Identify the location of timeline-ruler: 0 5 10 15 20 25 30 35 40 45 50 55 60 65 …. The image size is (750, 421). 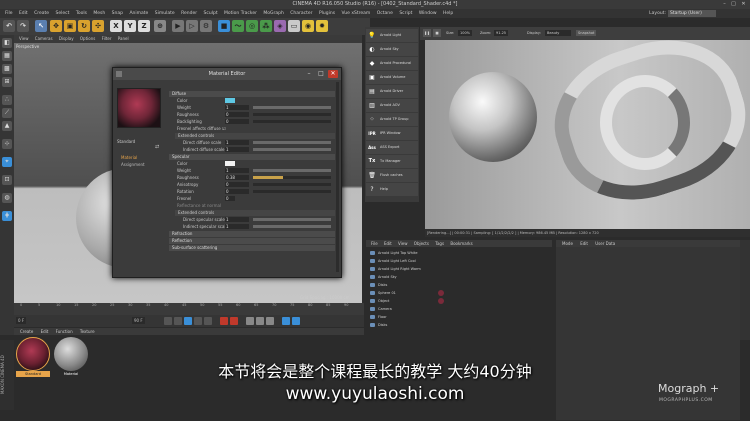
(189, 309).